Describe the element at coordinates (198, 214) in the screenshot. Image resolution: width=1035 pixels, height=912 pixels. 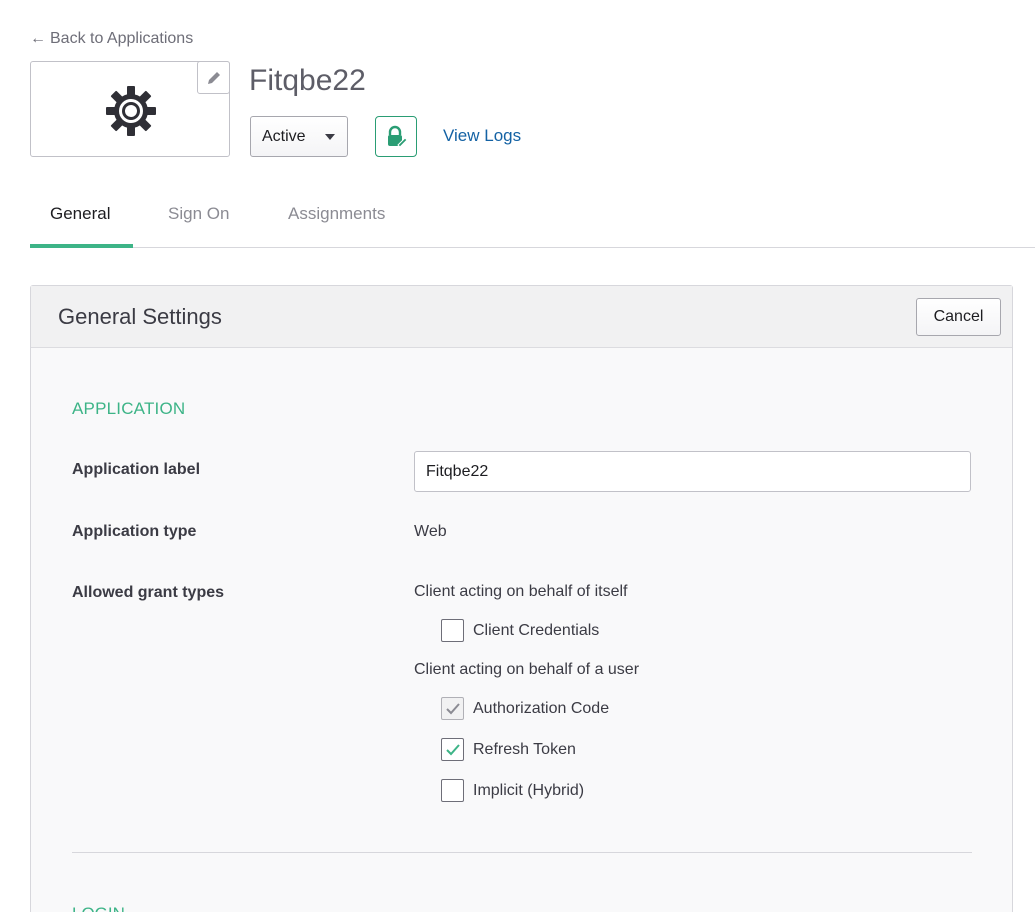
I see `tab-sign-on: Sign On` at that location.